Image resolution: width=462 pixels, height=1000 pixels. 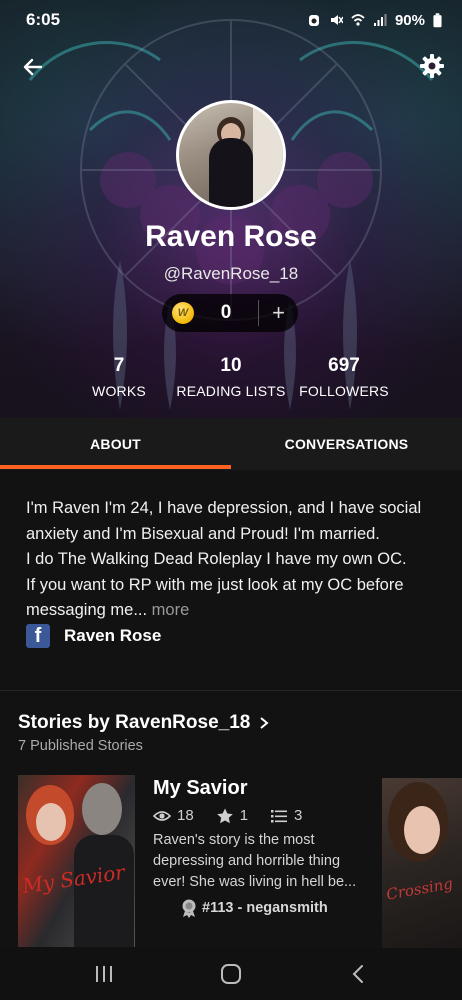 What do you see at coordinates (171, 610) in the screenshot?
I see `more-link: more` at bounding box center [171, 610].